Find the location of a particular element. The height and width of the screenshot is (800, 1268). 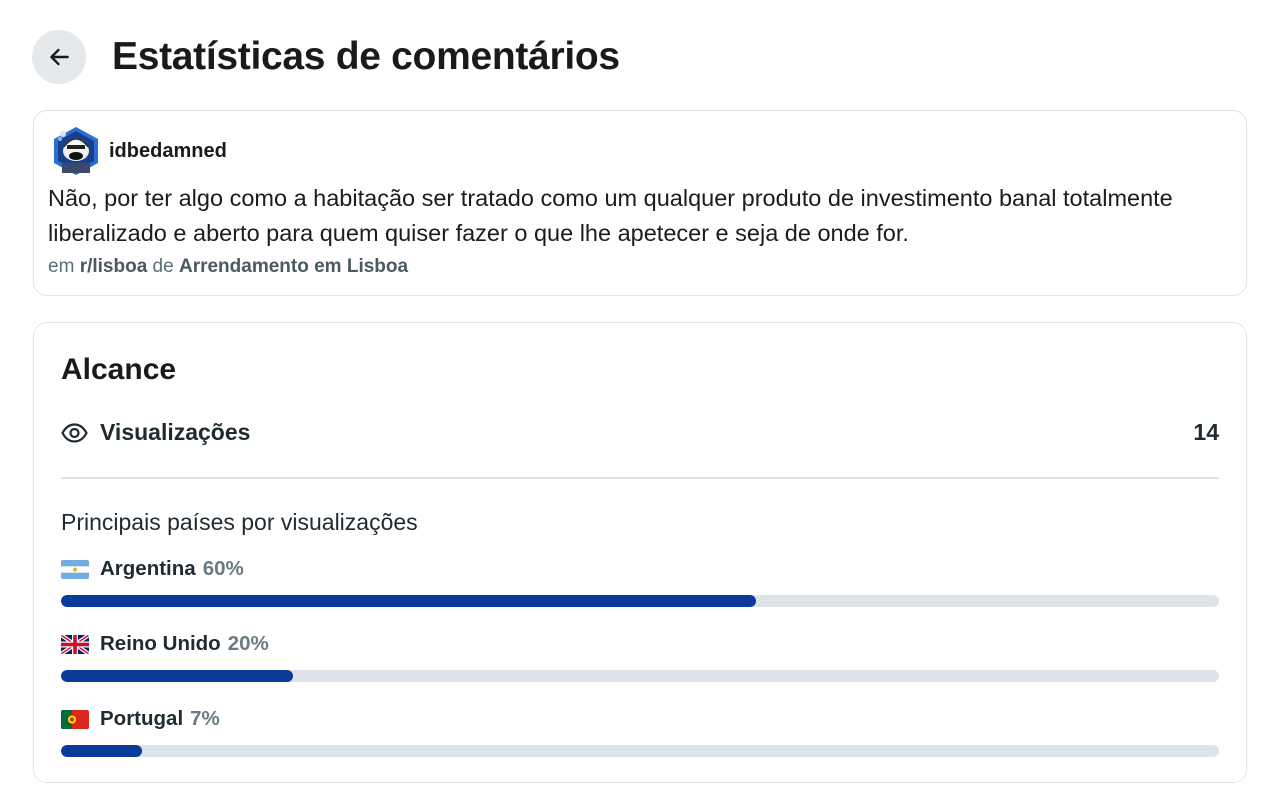

back-button is located at coordinates (59, 57).